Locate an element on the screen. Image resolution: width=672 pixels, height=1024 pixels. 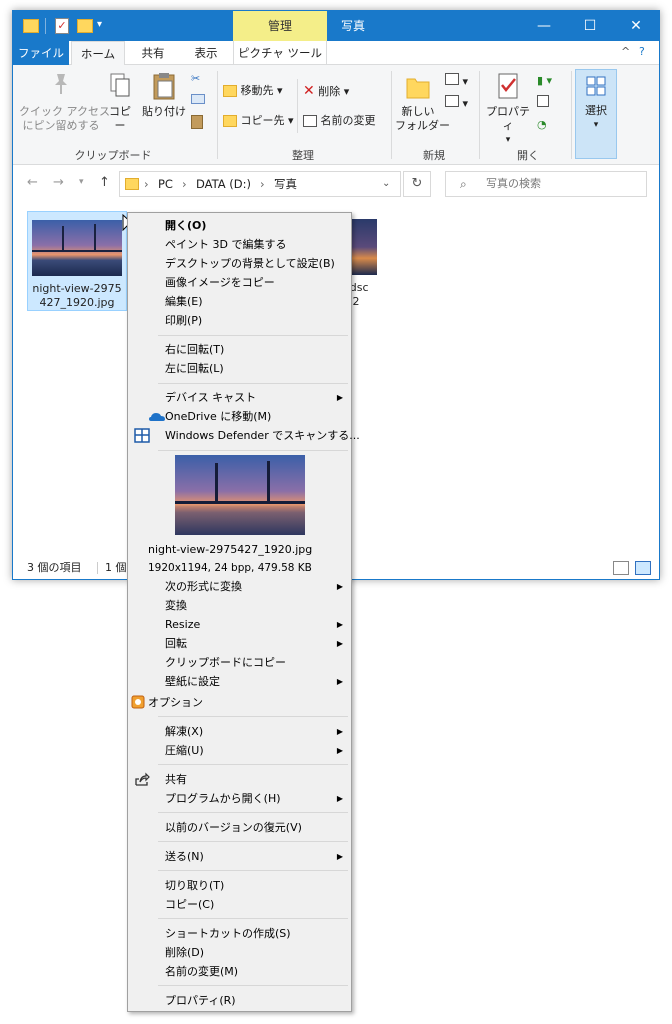
rename-button: 名前の変更 is located at coordinates (339, 121).